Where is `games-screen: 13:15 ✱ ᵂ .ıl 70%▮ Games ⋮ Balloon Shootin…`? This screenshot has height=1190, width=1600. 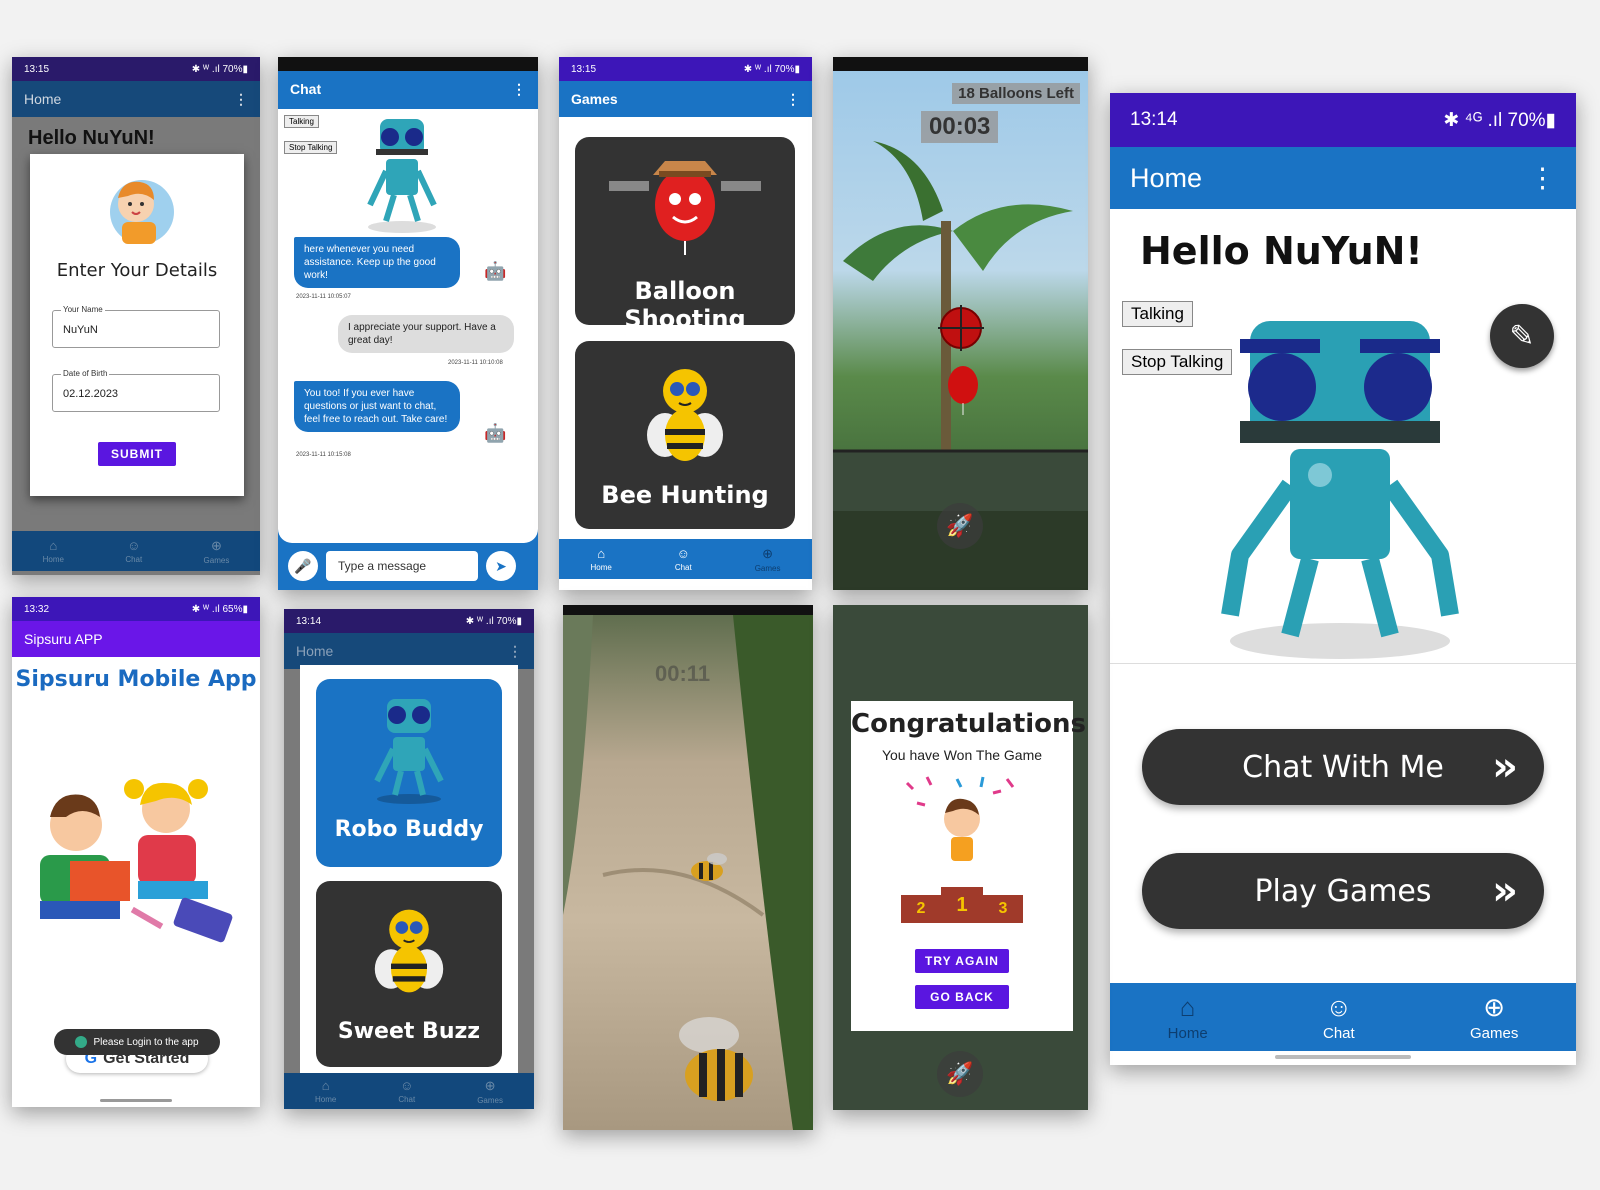
games-screen: 13:15 ✱ ᵂ .ıl 70%▮ Games ⋮ Balloon Shootin… is located at coordinates (685, 323).